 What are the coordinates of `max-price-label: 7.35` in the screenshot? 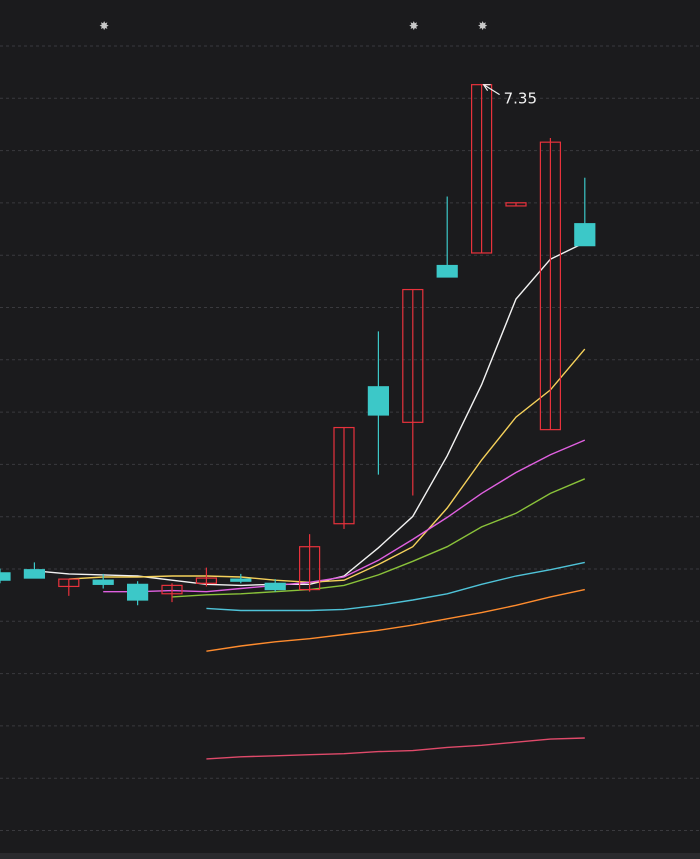 It's located at (520, 99).